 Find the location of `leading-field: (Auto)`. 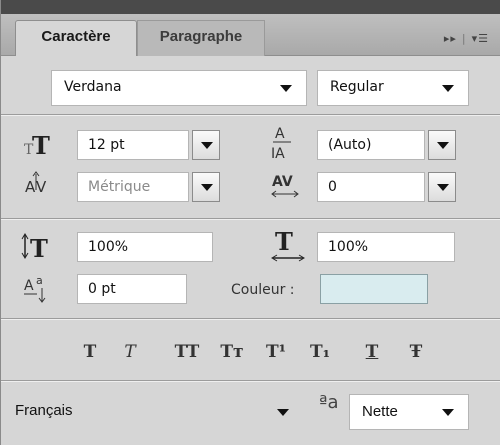

leading-field: (Auto) is located at coordinates (371, 145).